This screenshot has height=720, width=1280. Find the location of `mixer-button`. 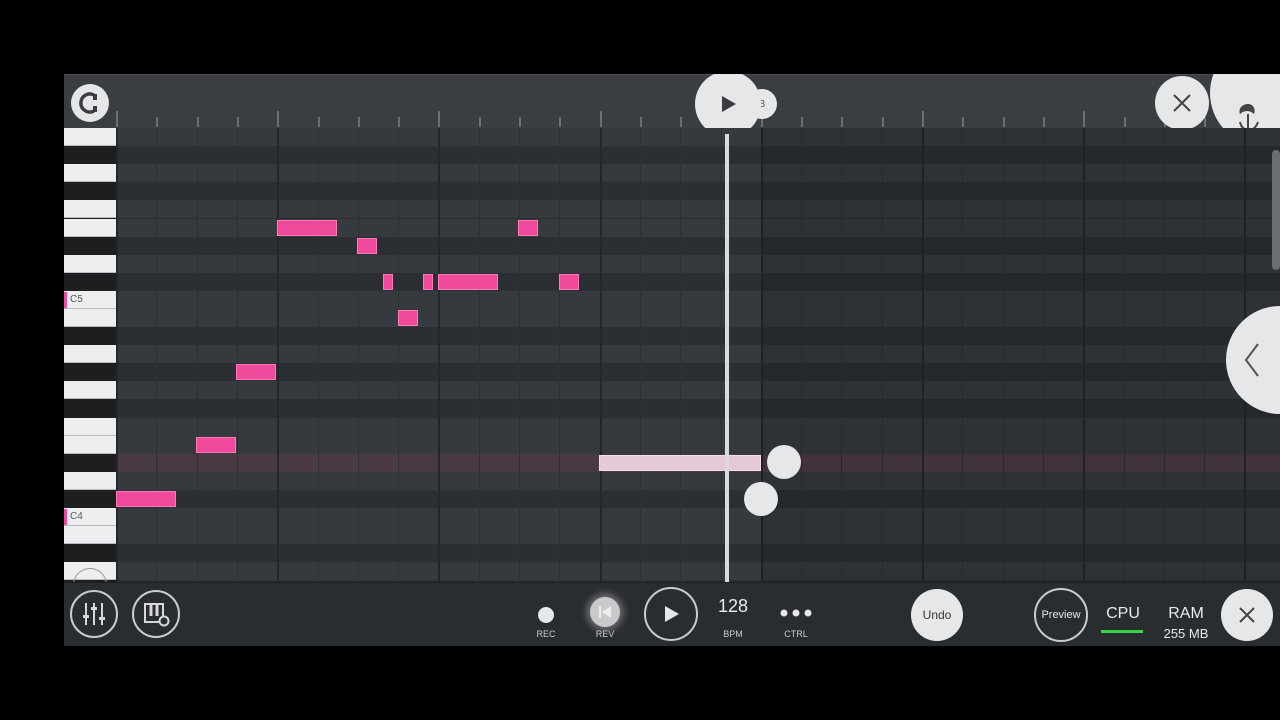

mixer-button is located at coordinates (94, 614).